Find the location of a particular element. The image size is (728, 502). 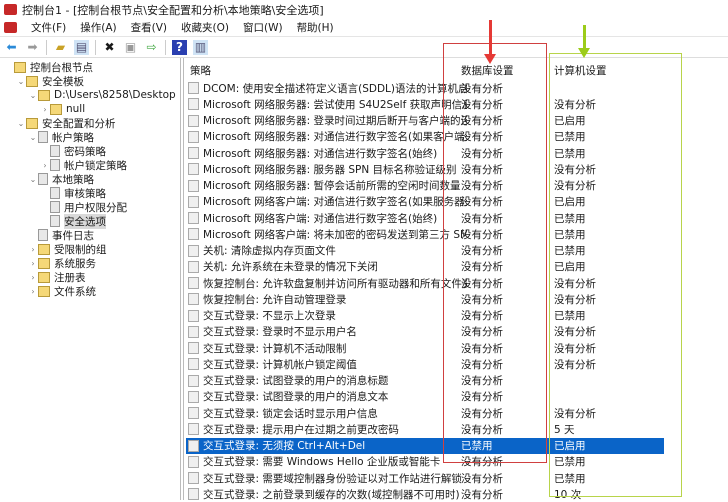

show-tree-icon: ▤ is located at coordinates (81, 47).